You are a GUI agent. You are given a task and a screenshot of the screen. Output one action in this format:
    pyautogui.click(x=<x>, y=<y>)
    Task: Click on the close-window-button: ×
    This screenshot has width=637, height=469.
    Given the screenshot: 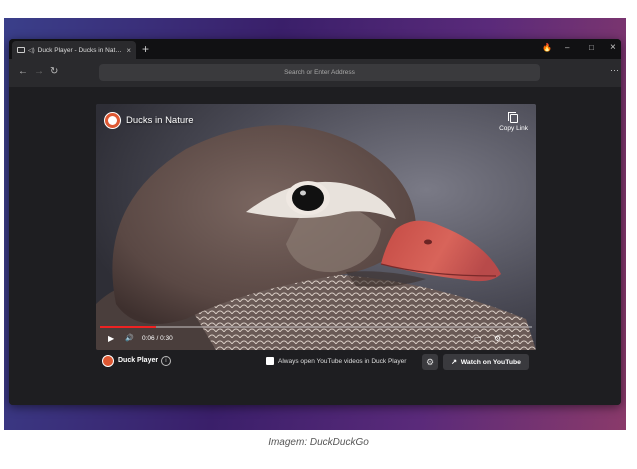 What is the action you would take?
    pyautogui.click(x=613, y=48)
    